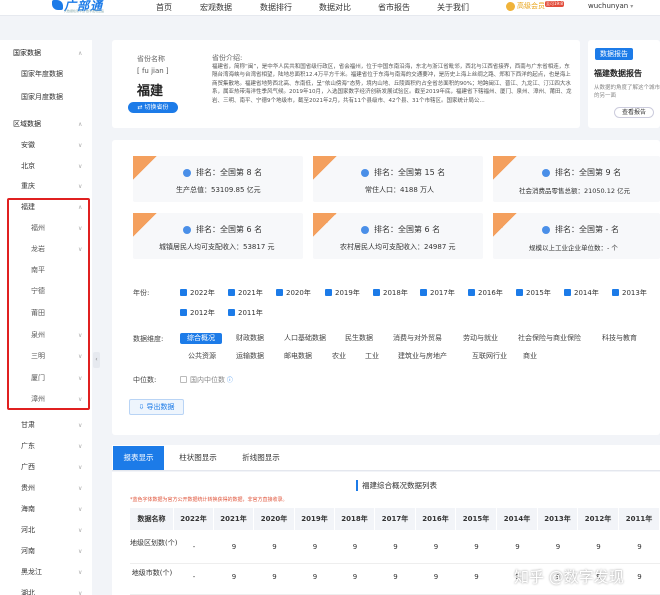 Image resolution: width=660 pixels, height=595 pixels. I want to click on dim-population: 人口基础数据, so click(305, 338).